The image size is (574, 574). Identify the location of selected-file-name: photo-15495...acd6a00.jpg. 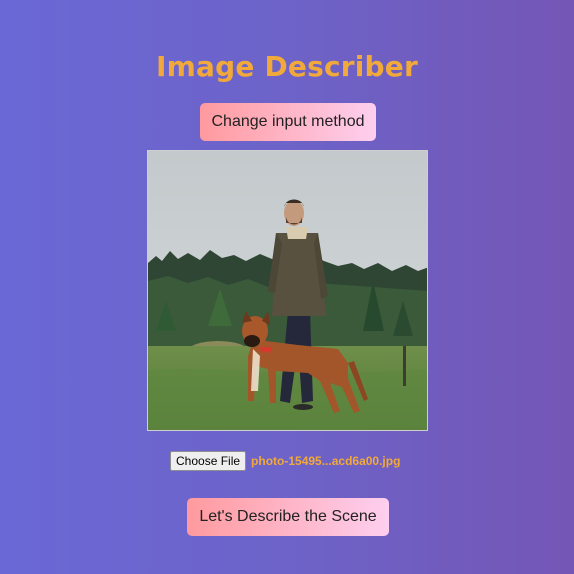
(326, 460).